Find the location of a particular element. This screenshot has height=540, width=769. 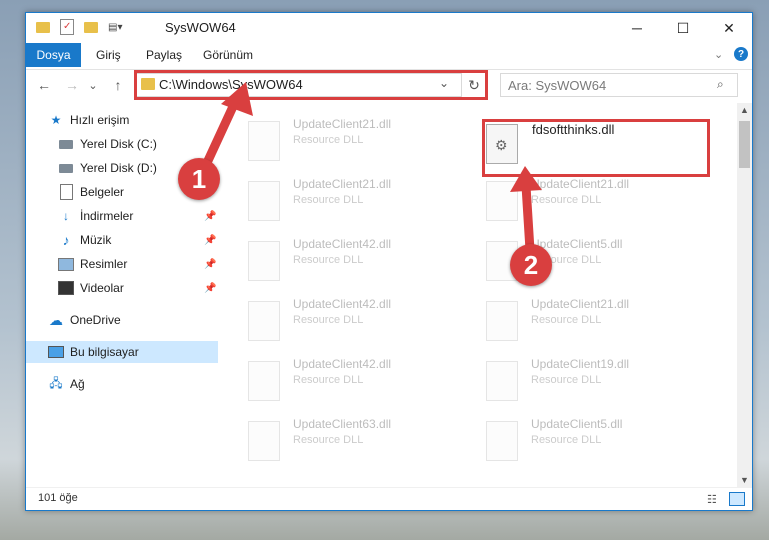

large-icons-view-icon is located at coordinates (737, 499).